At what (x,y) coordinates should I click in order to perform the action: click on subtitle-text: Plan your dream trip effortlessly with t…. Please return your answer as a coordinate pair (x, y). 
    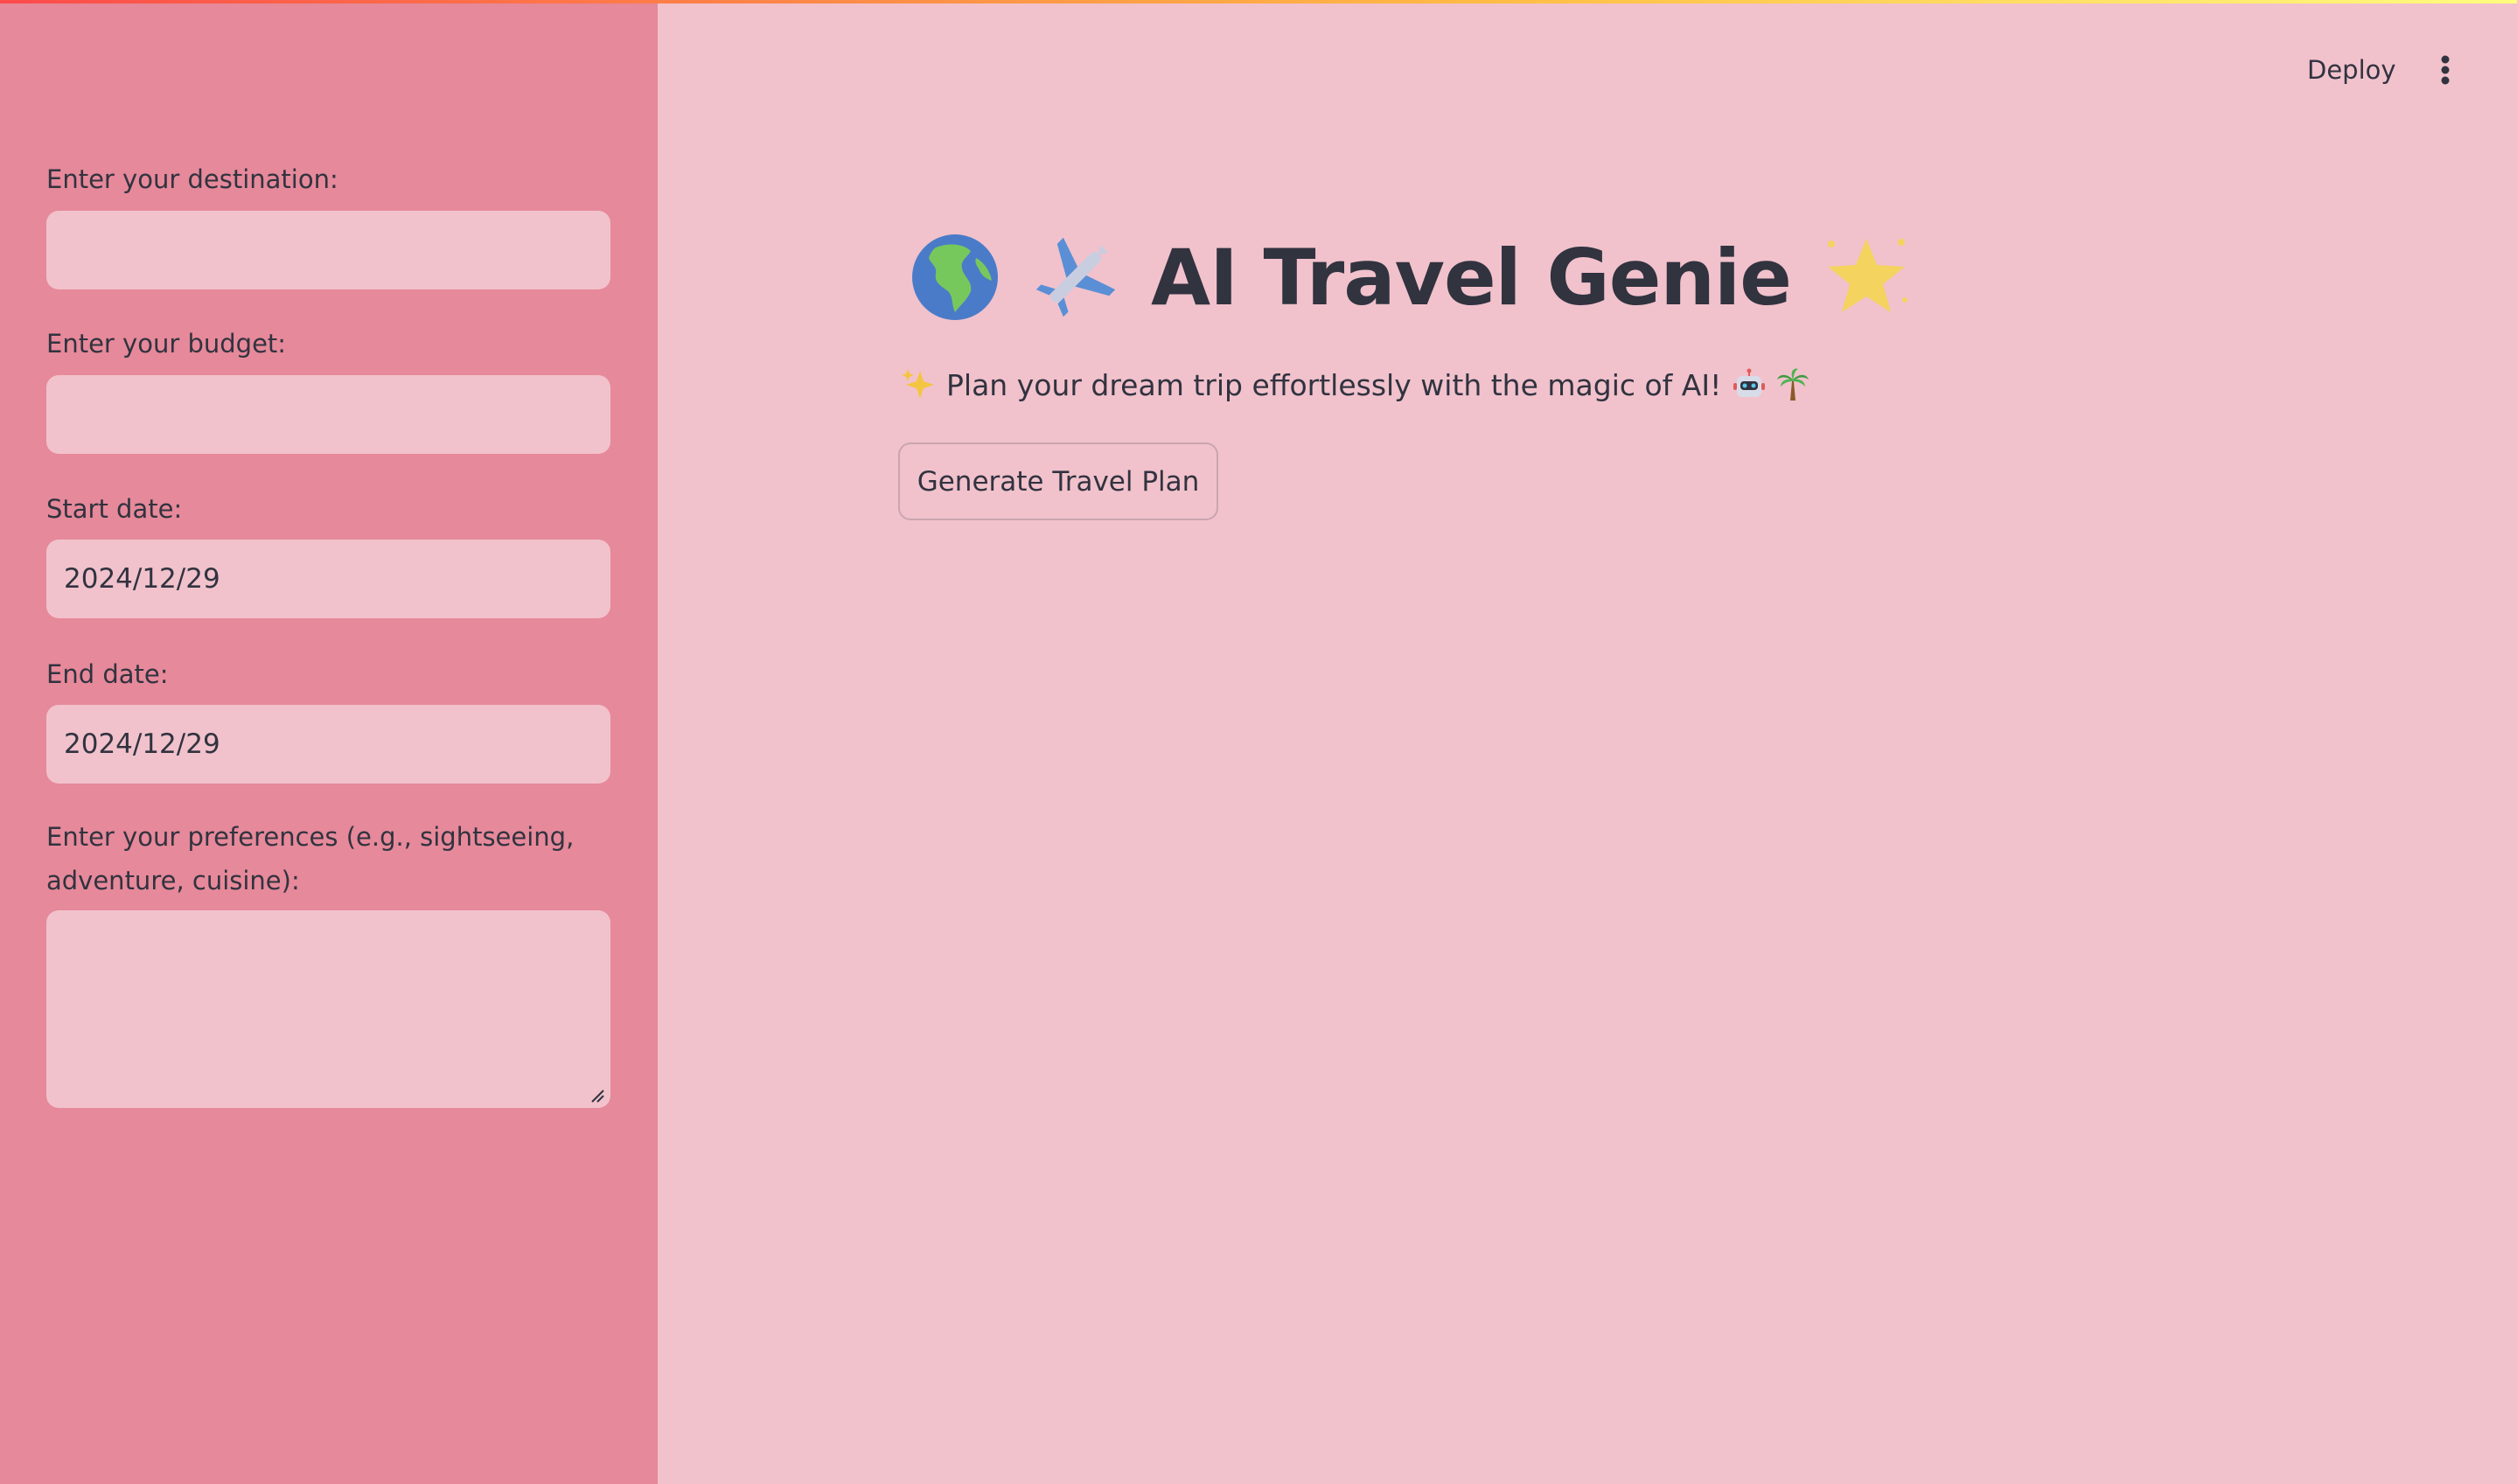
    Looking at the image, I should click on (1334, 384).